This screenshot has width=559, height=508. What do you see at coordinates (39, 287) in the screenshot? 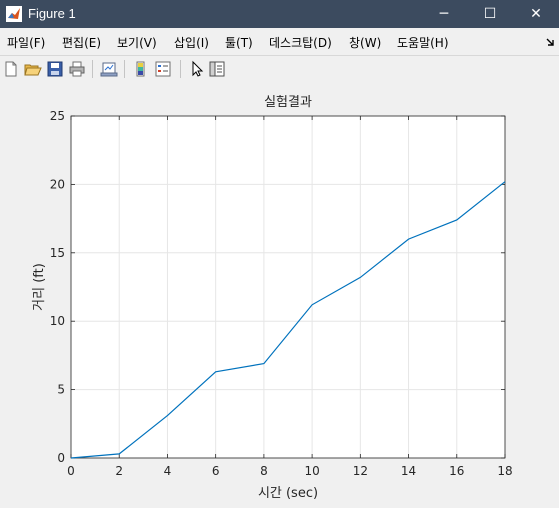
I see `y-axis-label: 거리 (ft)` at bounding box center [39, 287].